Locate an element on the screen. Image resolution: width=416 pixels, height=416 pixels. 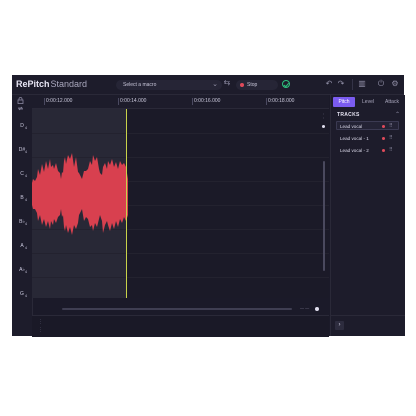
note-ruler: D 4 D# 4 C 4 B 4 B♭ 4 A 4 A♭ 4 G 4 is located at coordinates (22, 215).